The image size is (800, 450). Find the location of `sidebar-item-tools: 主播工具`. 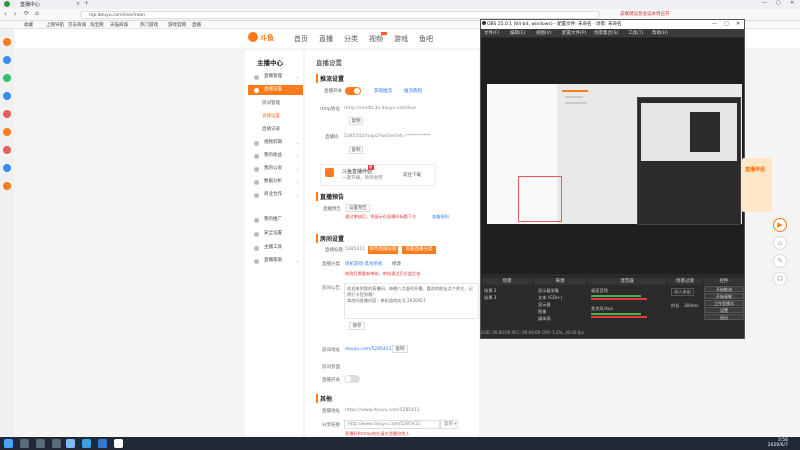

sidebar-item-tools: 主播工具 is located at coordinates (275, 248).